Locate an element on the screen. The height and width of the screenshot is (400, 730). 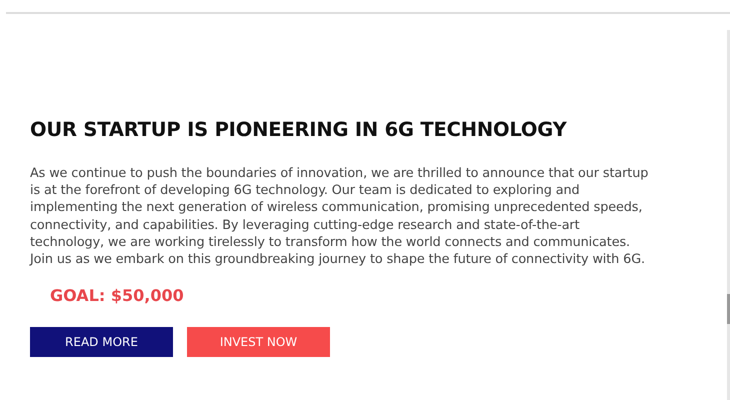
read-more-button: READ MORE is located at coordinates (101, 342).